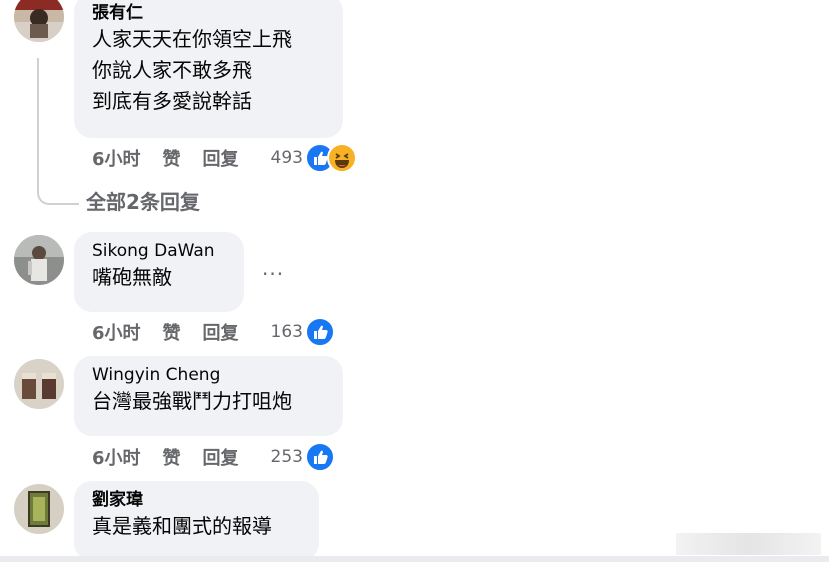 The image size is (829, 562). Describe the element at coordinates (172, 70) in the screenshot. I see `comment-text-line: 你說人家不敢多飛` at that location.